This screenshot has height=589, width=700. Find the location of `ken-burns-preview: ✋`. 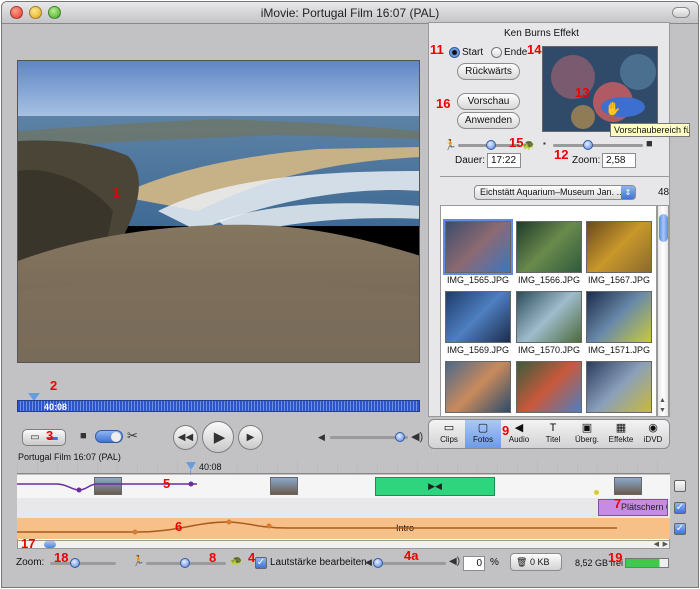

ken-burns-preview: ✋ is located at coordinates (600, 89).